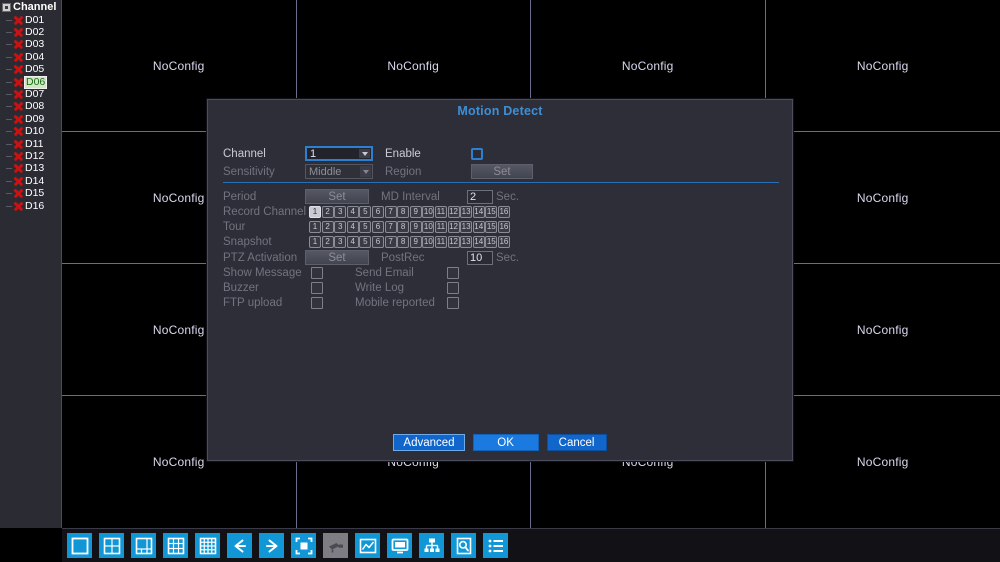 This screenshot has height=562, width=1000. What do you see at coordinates (390, 227) in the screenshot?
I see `tour-box-7: 7` at bounding box center [390, 227].